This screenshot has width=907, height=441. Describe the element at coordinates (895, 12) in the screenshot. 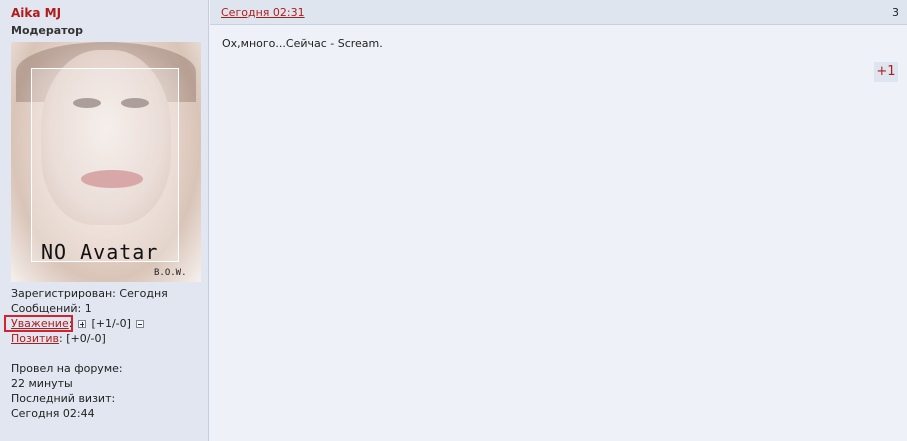

I see `post-number: 3` at that location.